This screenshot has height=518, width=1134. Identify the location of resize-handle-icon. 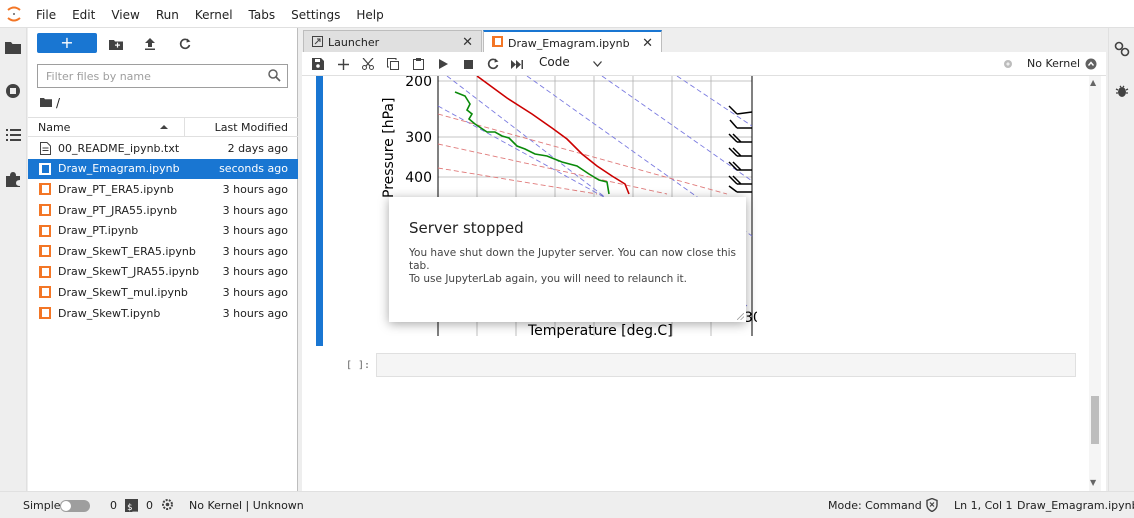
(740, 316).